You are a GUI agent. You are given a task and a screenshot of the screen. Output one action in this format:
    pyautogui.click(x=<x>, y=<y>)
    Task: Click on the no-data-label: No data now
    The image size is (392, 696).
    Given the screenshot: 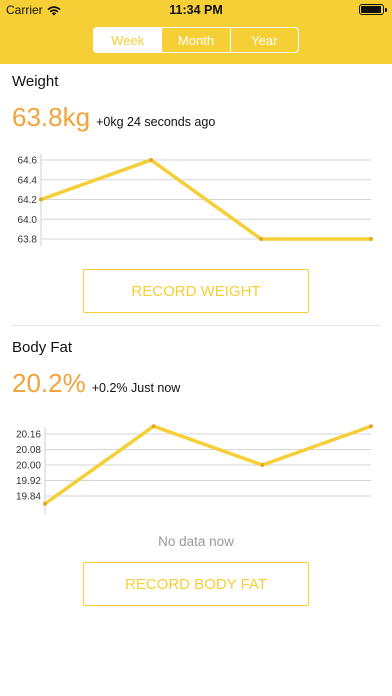 What is the action you would take?
    pyautogui.click(x=196, y=541)
    